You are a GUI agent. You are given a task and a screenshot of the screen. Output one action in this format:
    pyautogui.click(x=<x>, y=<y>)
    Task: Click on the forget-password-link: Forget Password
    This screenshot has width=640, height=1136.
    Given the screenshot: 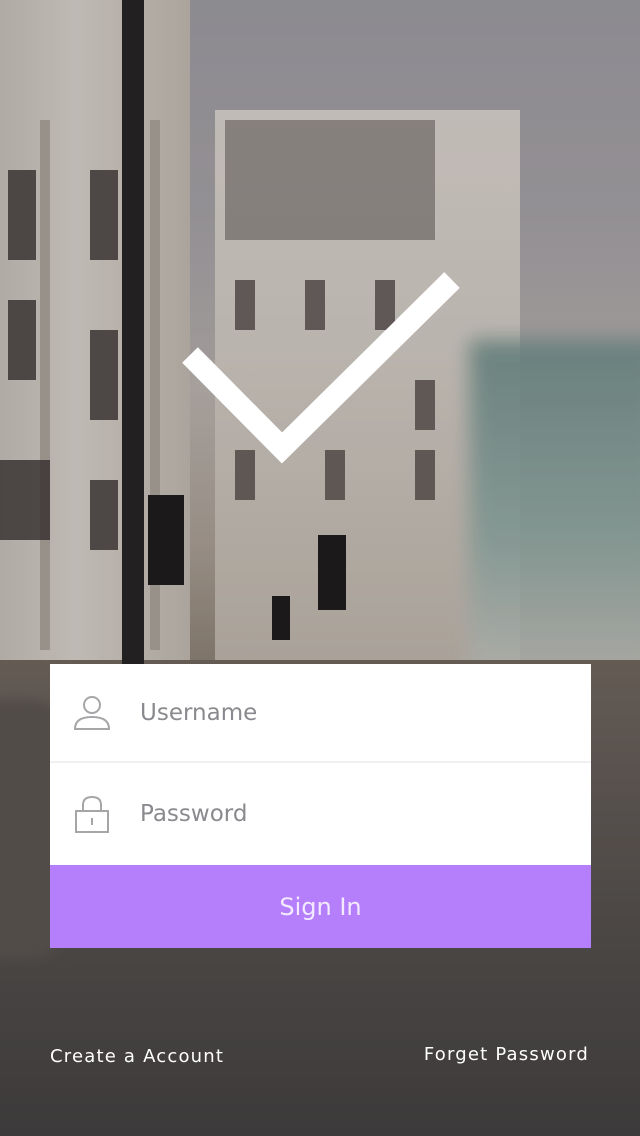 What is the action you would take?
    pyautogui.click(x=506, y=1054)
    